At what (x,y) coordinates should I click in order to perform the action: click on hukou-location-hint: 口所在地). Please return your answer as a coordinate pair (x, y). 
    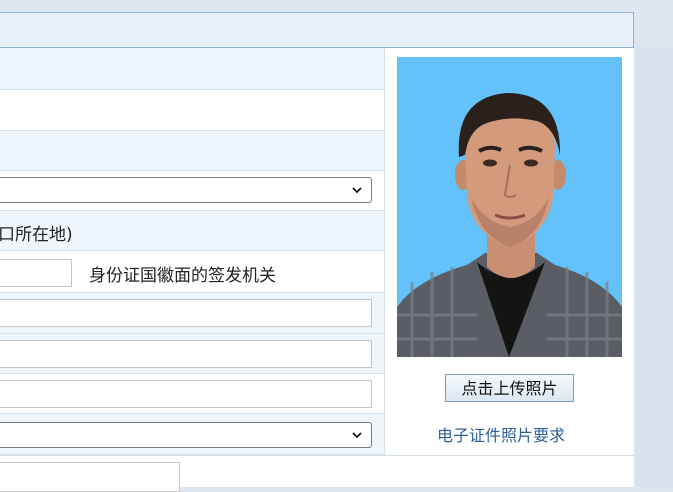
    Looking at the image, I should click on (36, 235).